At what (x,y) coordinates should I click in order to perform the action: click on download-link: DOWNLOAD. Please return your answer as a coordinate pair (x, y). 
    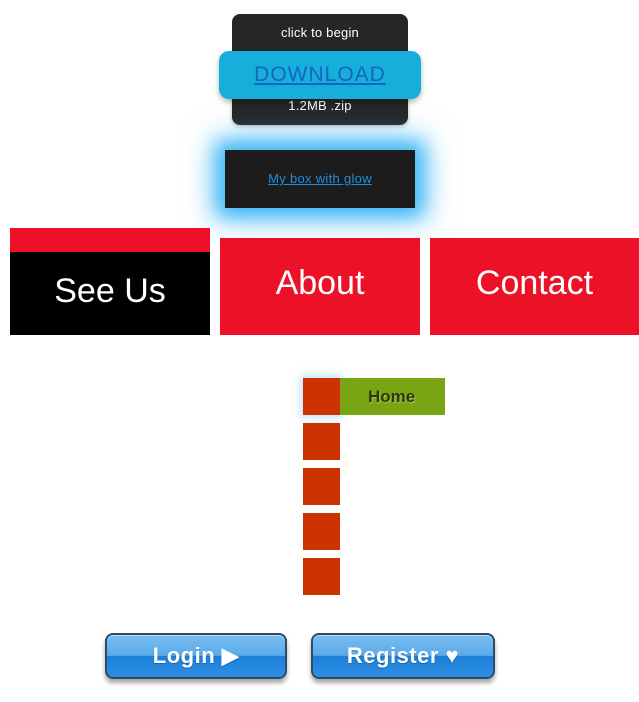
    Looking at the image, I should click on (320, 74).